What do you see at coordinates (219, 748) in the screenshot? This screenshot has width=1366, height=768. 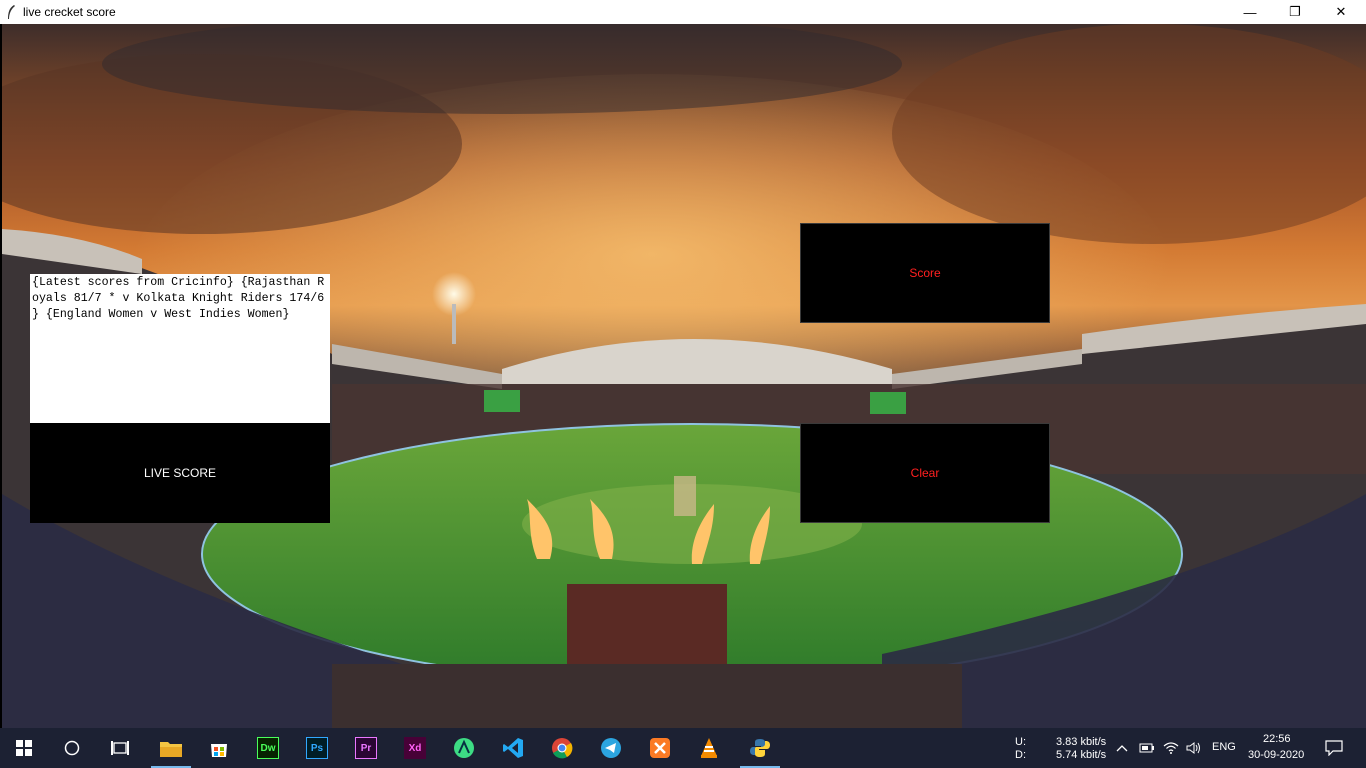 I see `microsoft-store-icon` at bounding box center [219, 748].